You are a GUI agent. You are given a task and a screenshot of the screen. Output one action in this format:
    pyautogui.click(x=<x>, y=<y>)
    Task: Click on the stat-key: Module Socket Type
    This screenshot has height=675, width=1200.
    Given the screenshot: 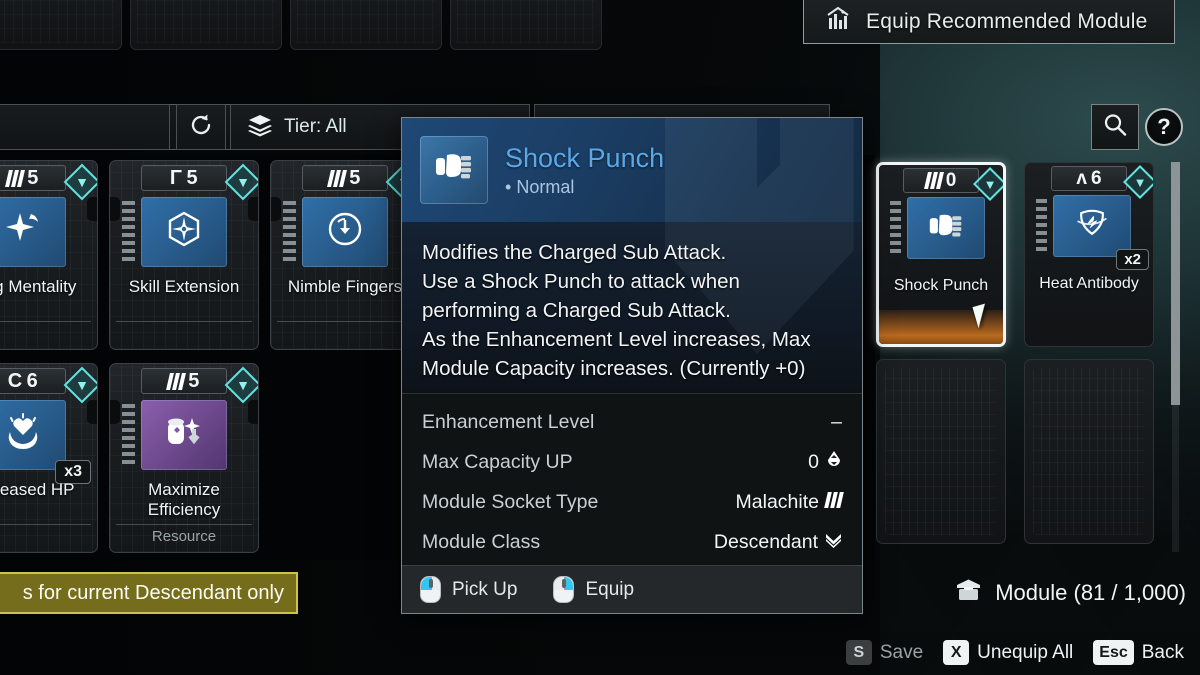 What is the action you would take?
    pyautogui.click(x=510, y=501)
    